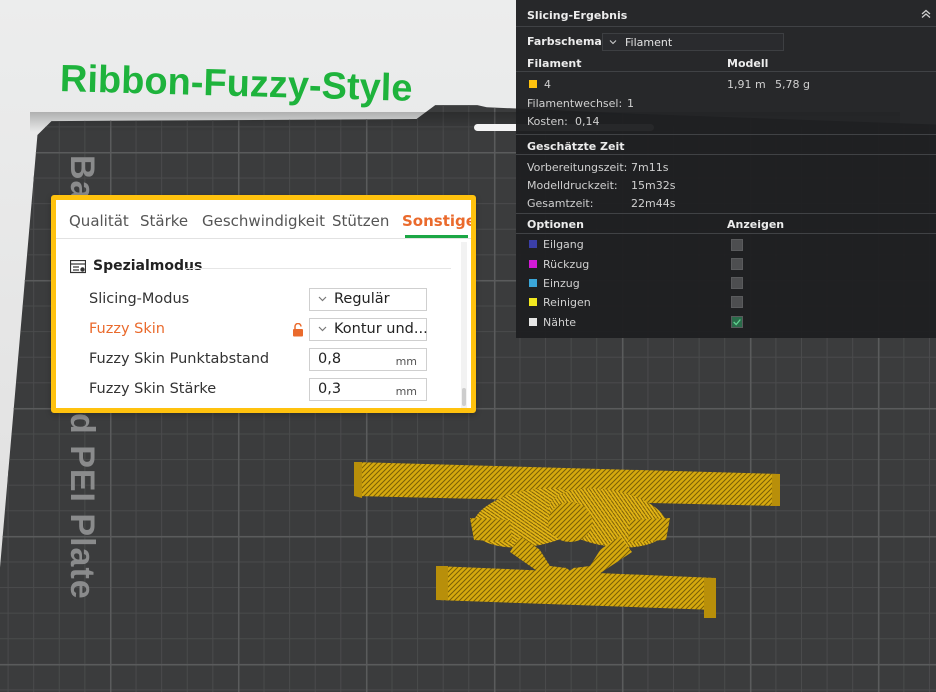 The height and width of the screenshot is (692, 936). I want to click on tab-supports: Stützen, so click(360, 221).